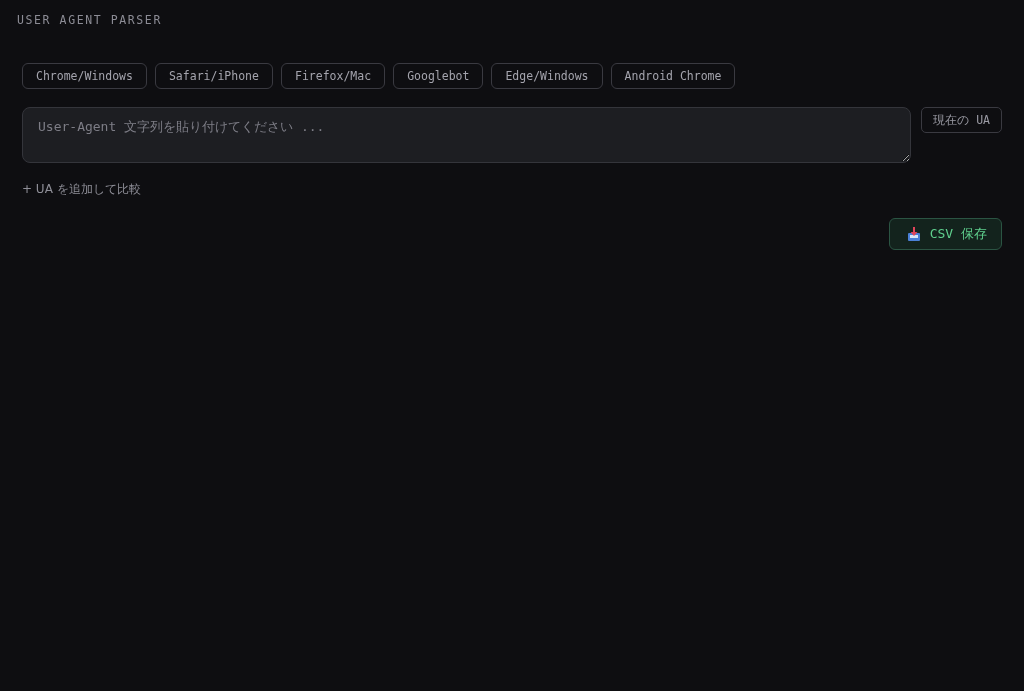 Image resolution: width=1024 pixels, height=691 pixels. Describe the element at coordinates (333, 76) in the screenshot. I see `preset-button: Firefox/Mac` at that location.